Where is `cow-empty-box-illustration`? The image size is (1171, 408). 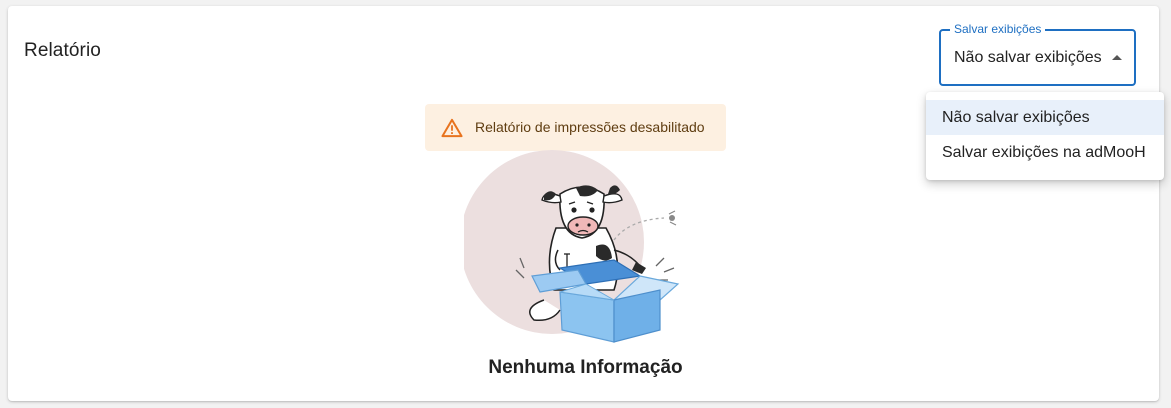 cow-empty-box-illustration is located at coordinates (572, 246).